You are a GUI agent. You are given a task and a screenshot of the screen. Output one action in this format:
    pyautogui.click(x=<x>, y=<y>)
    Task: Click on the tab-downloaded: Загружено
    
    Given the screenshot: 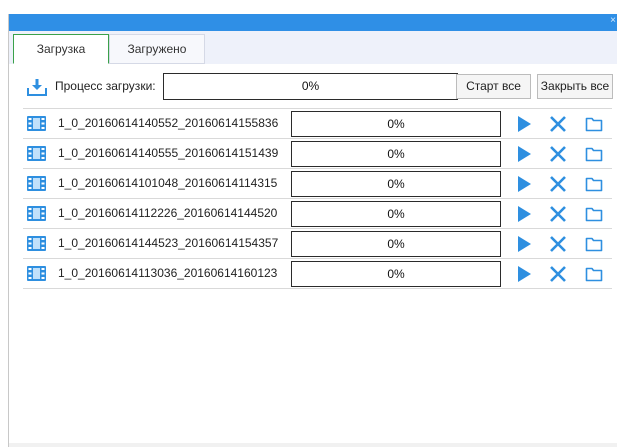 What is the action you would take?
    pyautogui.click(x=157, y=49)
    